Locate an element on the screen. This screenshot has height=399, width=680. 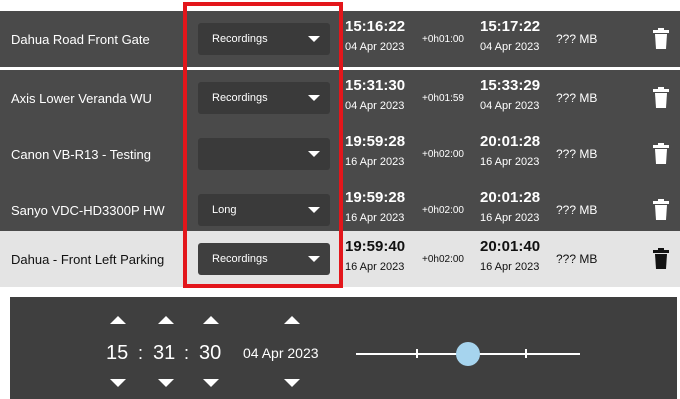
recording-type-select: Long is located at coordinates (264, 210).